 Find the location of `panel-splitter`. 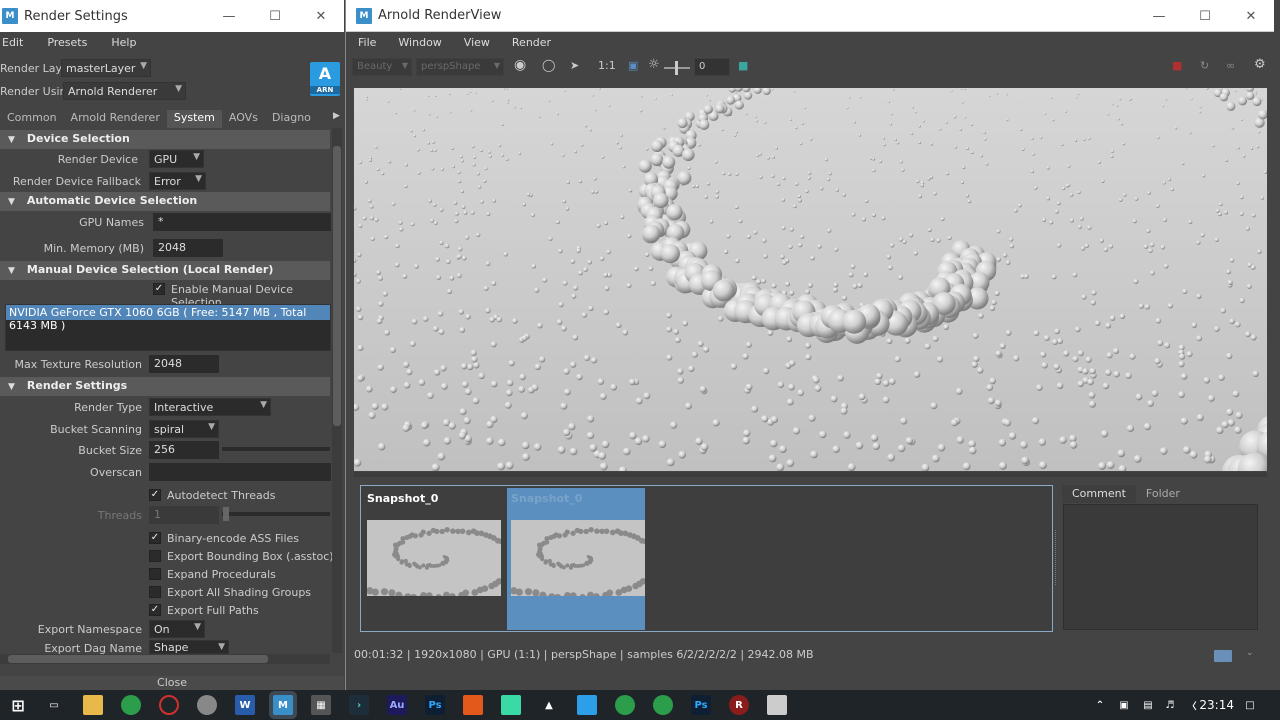

panel-splitter is located at coordinates (1056, 557).